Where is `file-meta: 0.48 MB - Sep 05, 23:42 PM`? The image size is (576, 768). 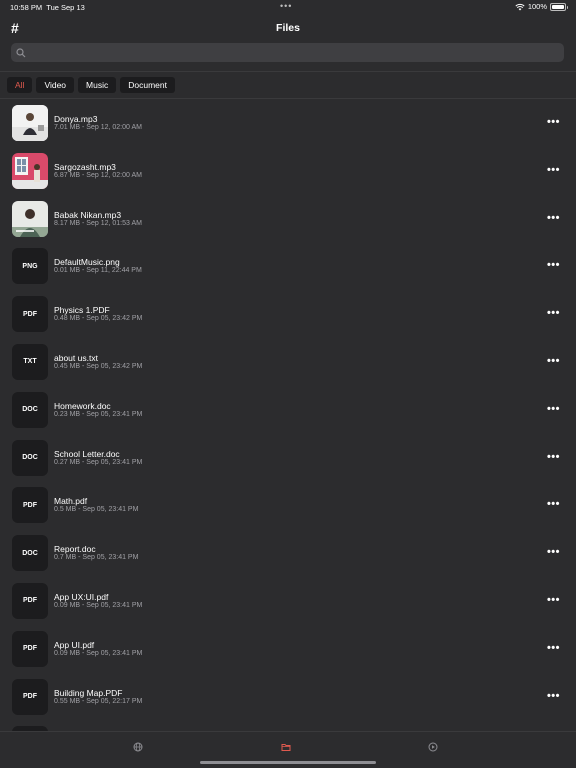
file-meta: 0.48 MB - Sep 05, 23:42 PM is located at coordinates (98, 319).